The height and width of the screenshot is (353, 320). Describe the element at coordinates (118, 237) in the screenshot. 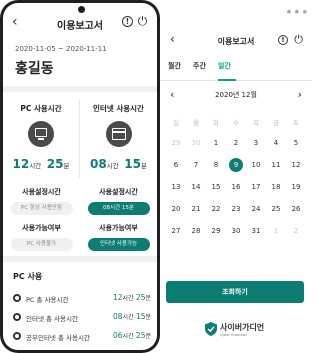

I see `internet-allowed: 사용가능여부 인터넷 사용가능` at that location.